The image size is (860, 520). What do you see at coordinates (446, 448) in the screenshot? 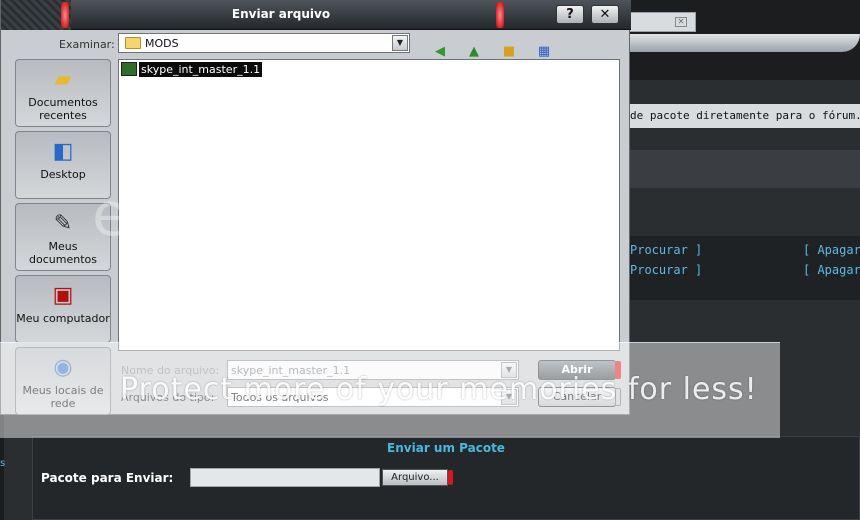
I see `upload-title: Enviar um Pacote` at bounding box center [446, 448].